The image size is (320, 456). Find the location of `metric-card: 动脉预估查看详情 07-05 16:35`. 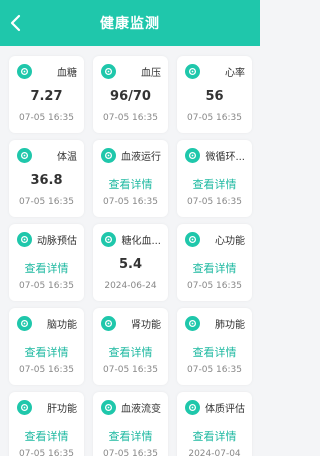

metric-card: 动脉预估查看详情 07-05 16:35 is located at coordinates (46, 262).